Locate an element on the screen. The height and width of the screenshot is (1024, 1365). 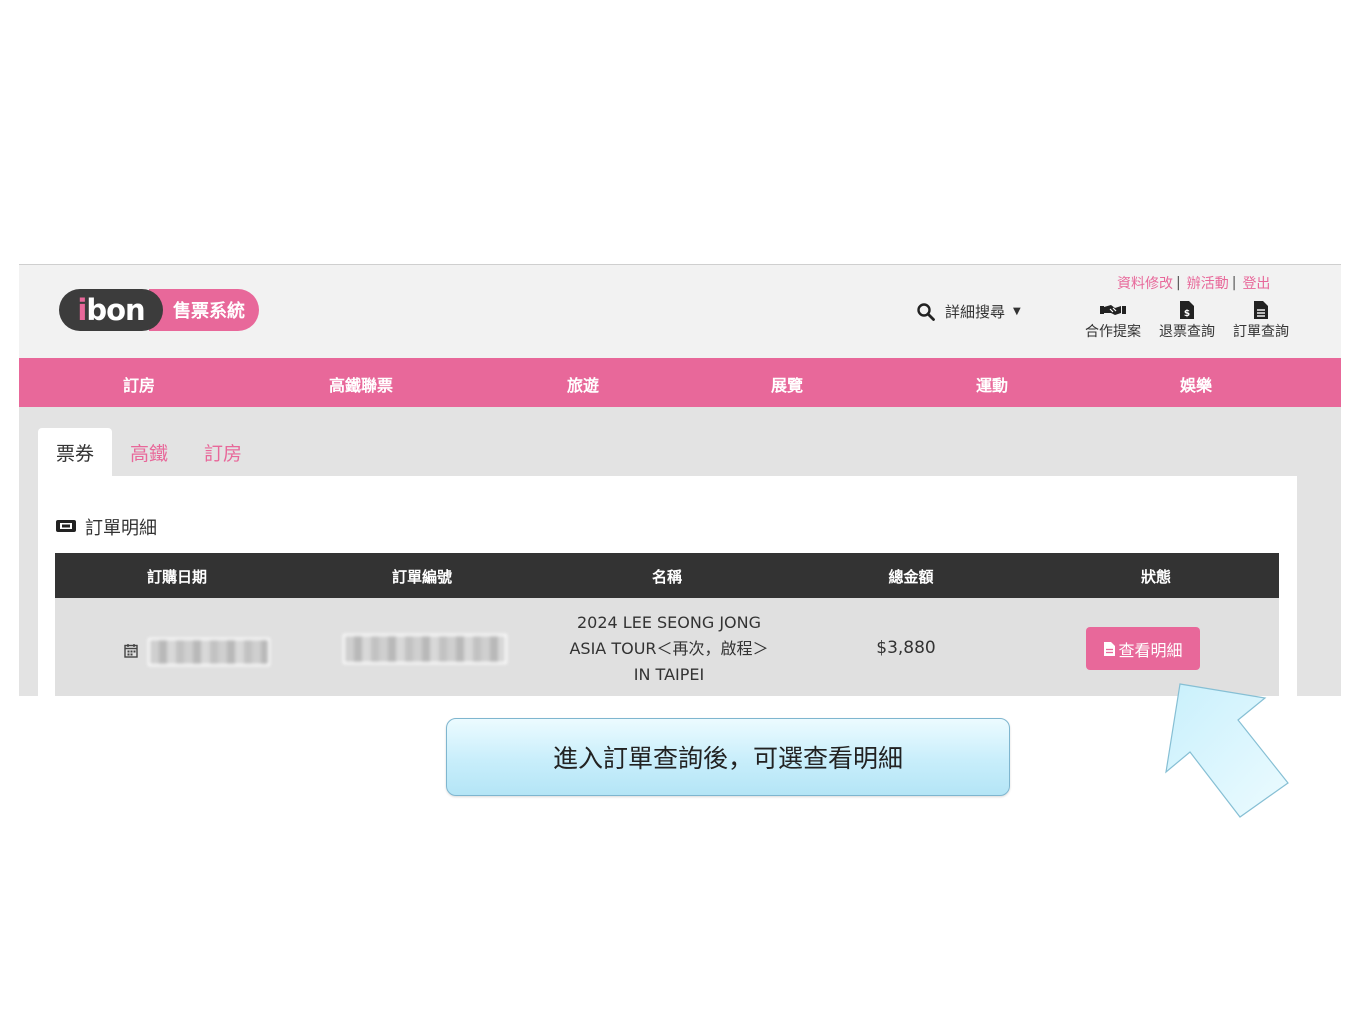
logo-brand: i bon is located at coordinates (111, 310).